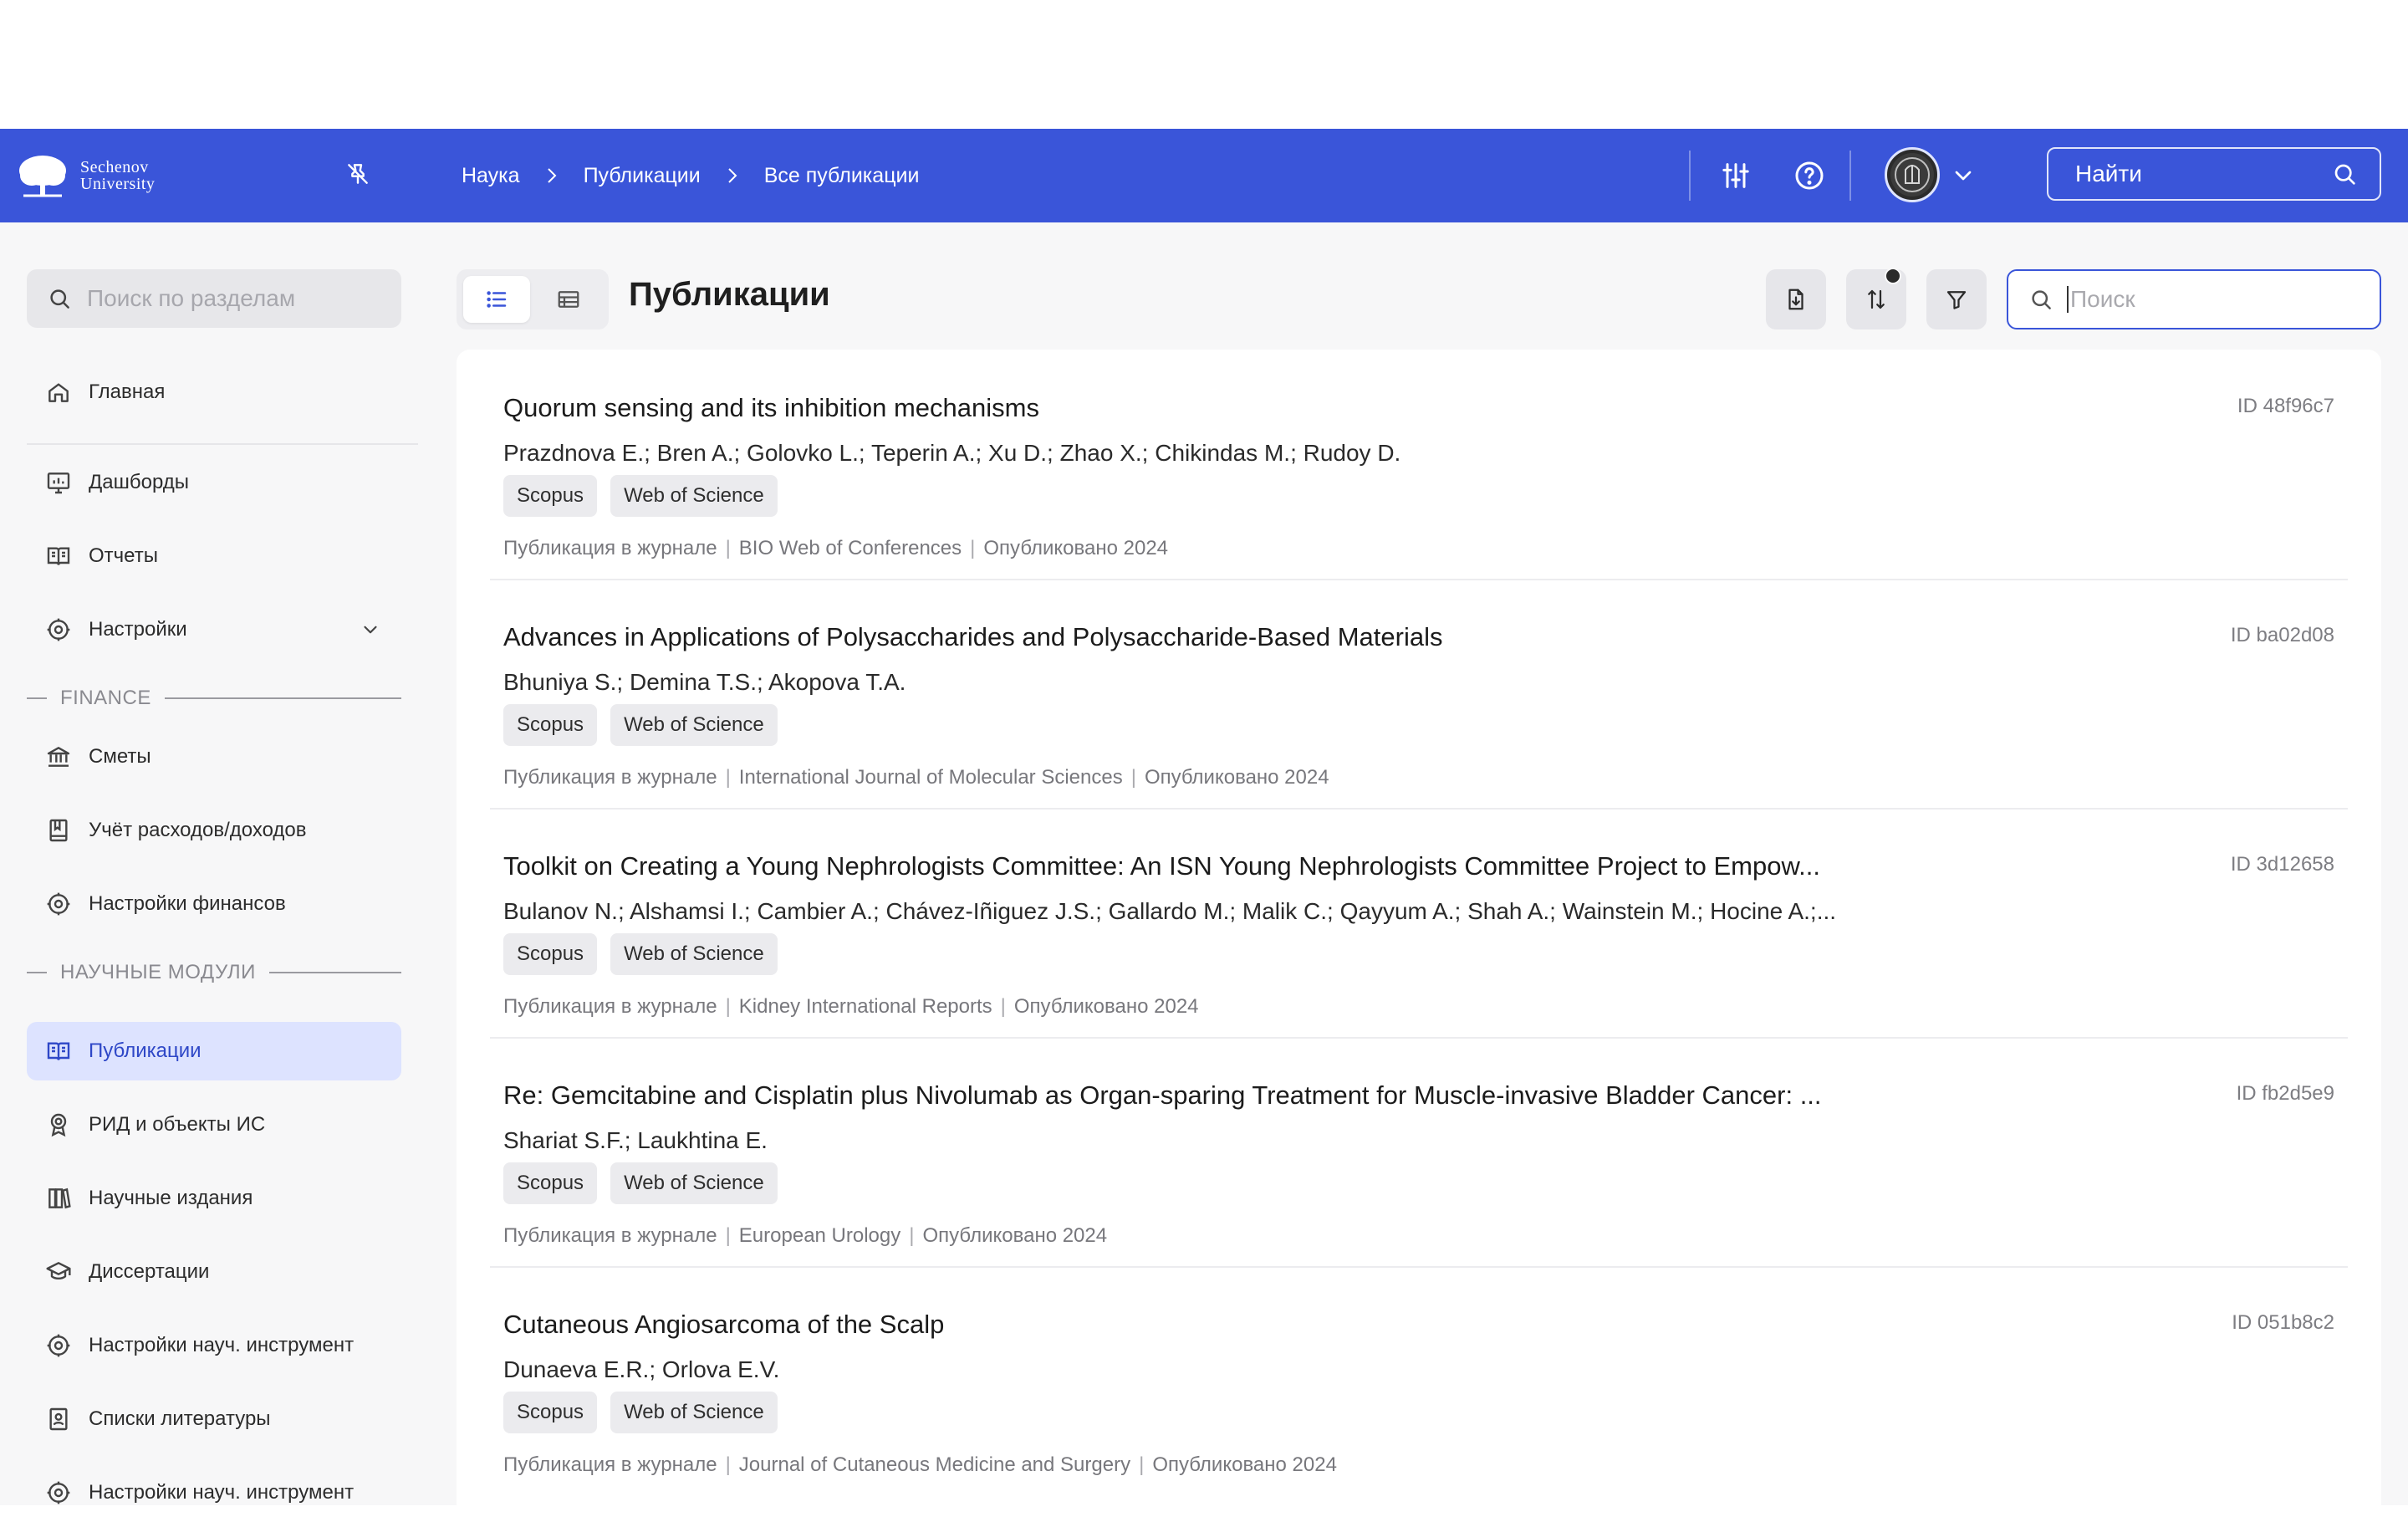 The image size is (2408, 1522). I want to click on breadcrumb: Наука Публикации Все публикации, so click(690, 175).